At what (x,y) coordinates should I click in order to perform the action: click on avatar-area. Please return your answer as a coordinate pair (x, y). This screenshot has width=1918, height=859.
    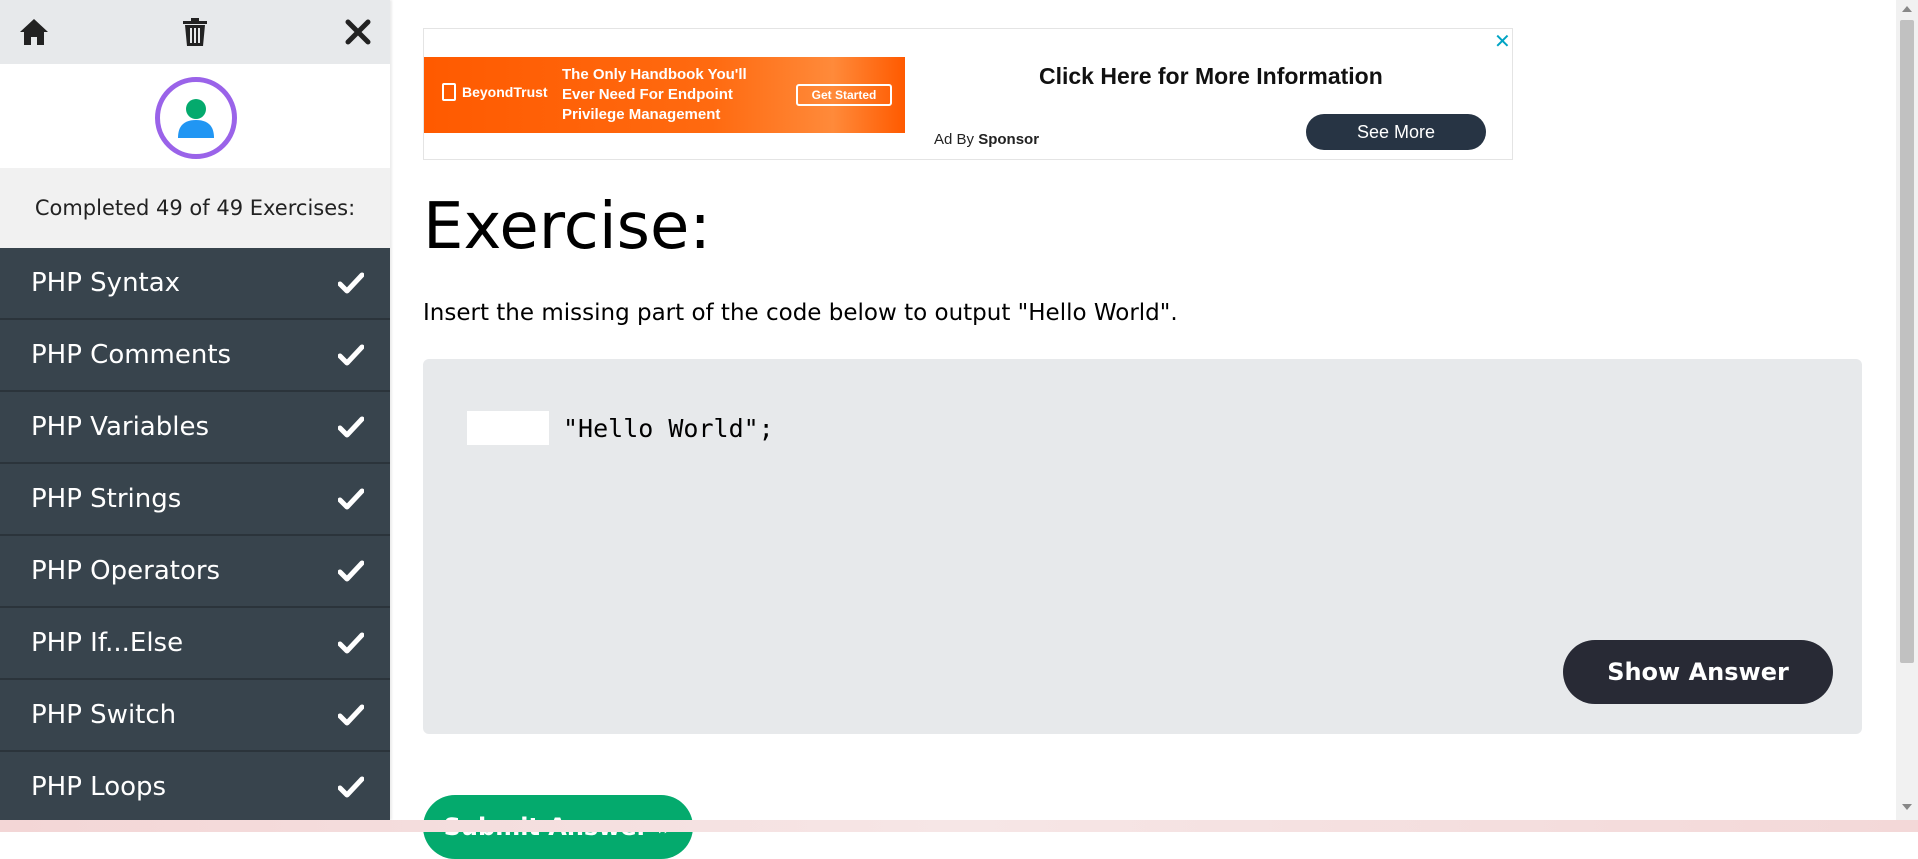
    Looking at the image, I should click on (195, 116).